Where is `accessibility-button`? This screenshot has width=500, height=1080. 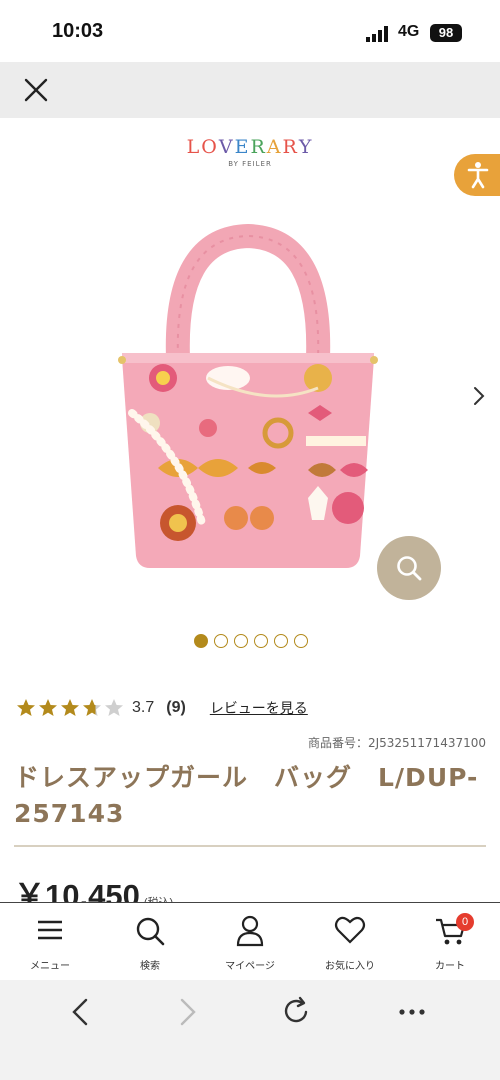 accessibility-button is located at coordinates (477, 175).